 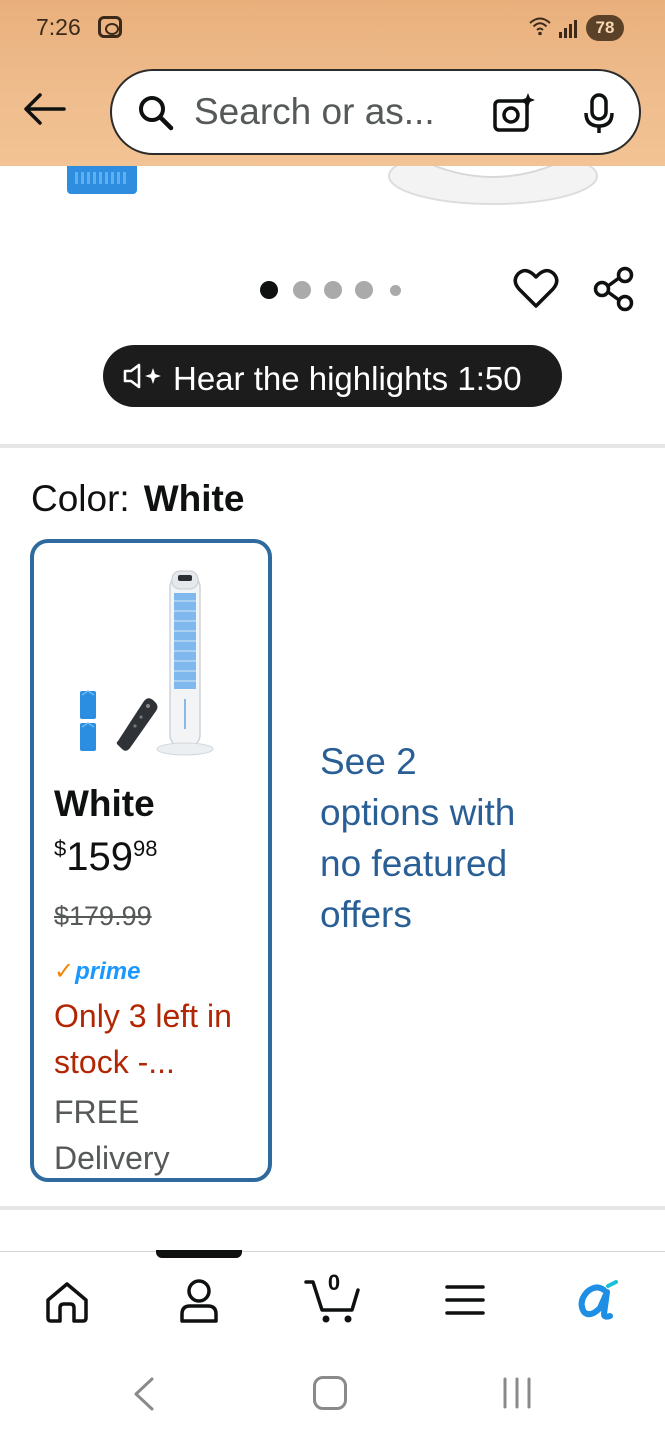 What do you see at coordinates (44, 109) in the screenshot?
I see `back-arrow-icon` at bounding box center [44, 109].